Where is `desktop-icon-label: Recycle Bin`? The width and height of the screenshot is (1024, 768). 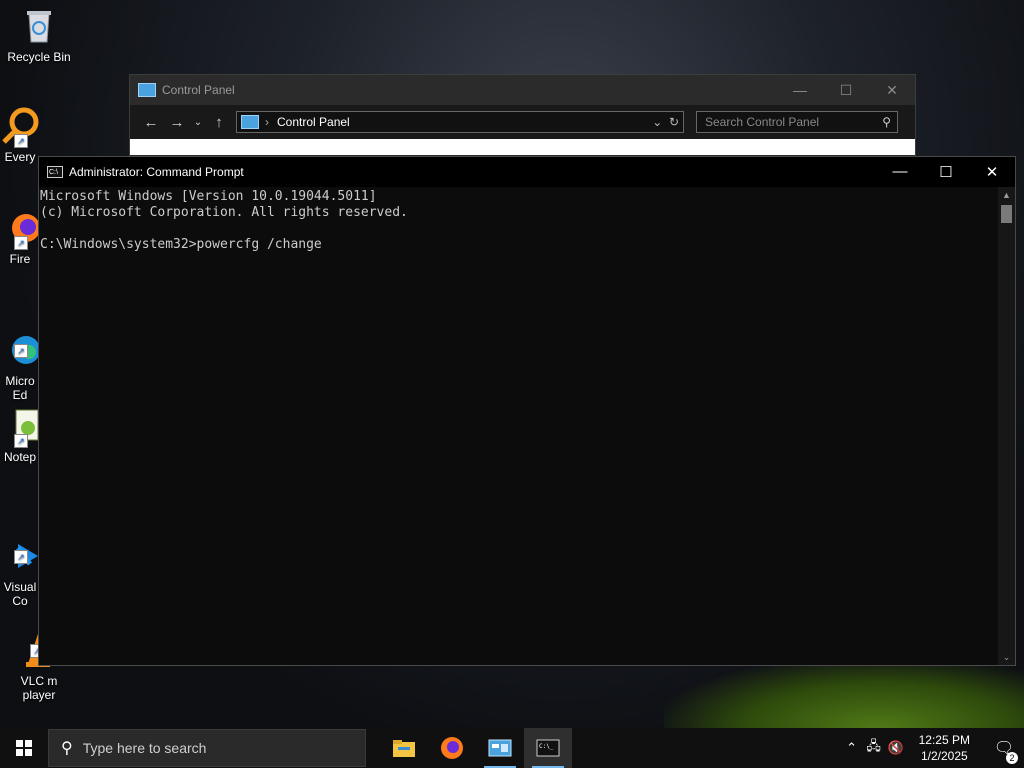 desktop-icon-label: Recycle Bin is located at coordinates (39, 57).